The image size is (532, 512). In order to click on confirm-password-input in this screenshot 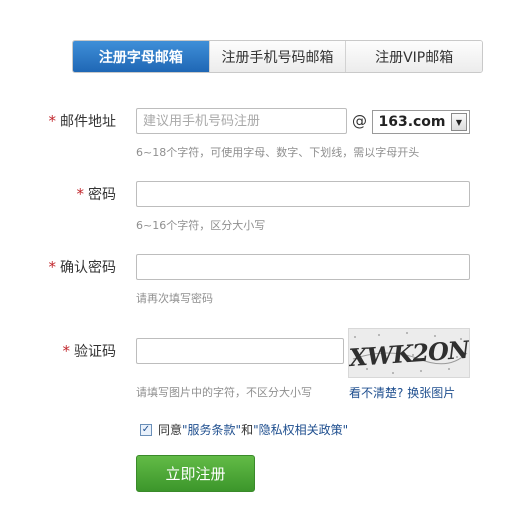, I will do `click(303, 267)`.